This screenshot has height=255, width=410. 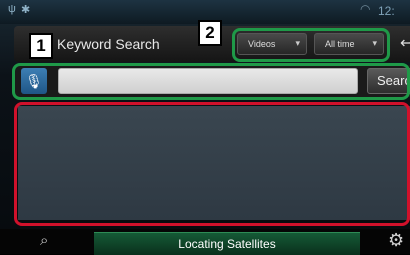 What do you see at coordinates (108, 44) in the screenshot?
I see `page-title: Keyword Search` at bounding box center [108, 44].